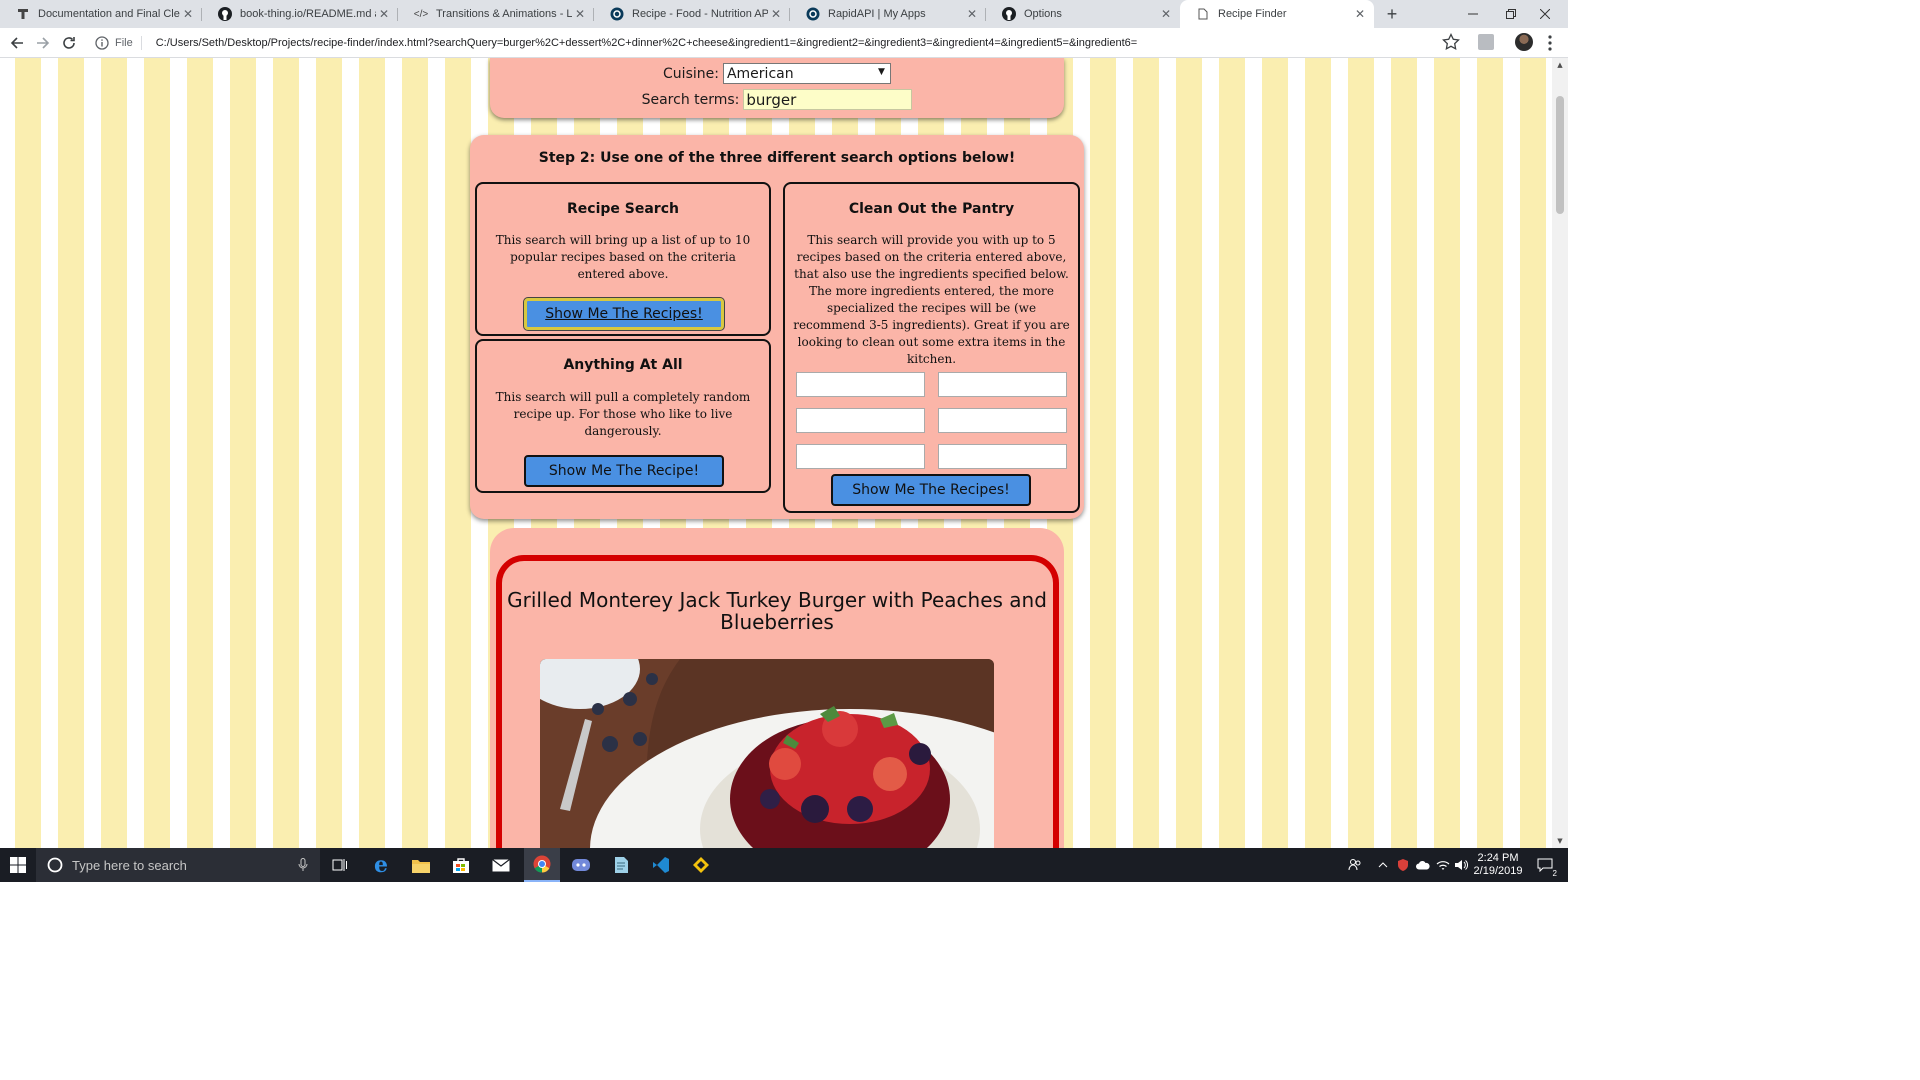 Image resolution: width=1920 pixels, height=1080 pixels. What do you see at coordinates (1486, 42) in the screenshot?
I see `extension-icon` at bounding box center [1486, 42].